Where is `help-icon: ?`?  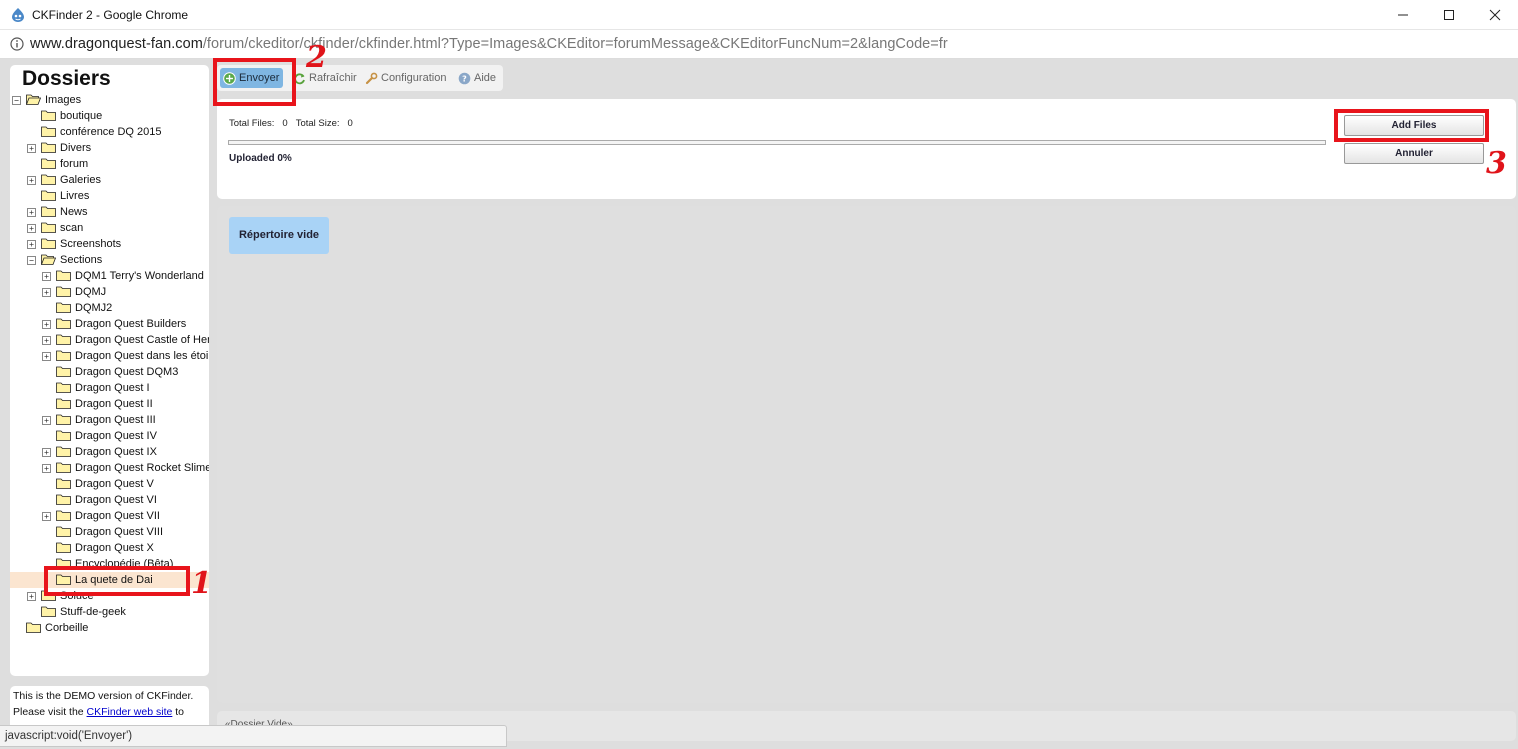 help-icon: ? is located at coordinates (464, 78).